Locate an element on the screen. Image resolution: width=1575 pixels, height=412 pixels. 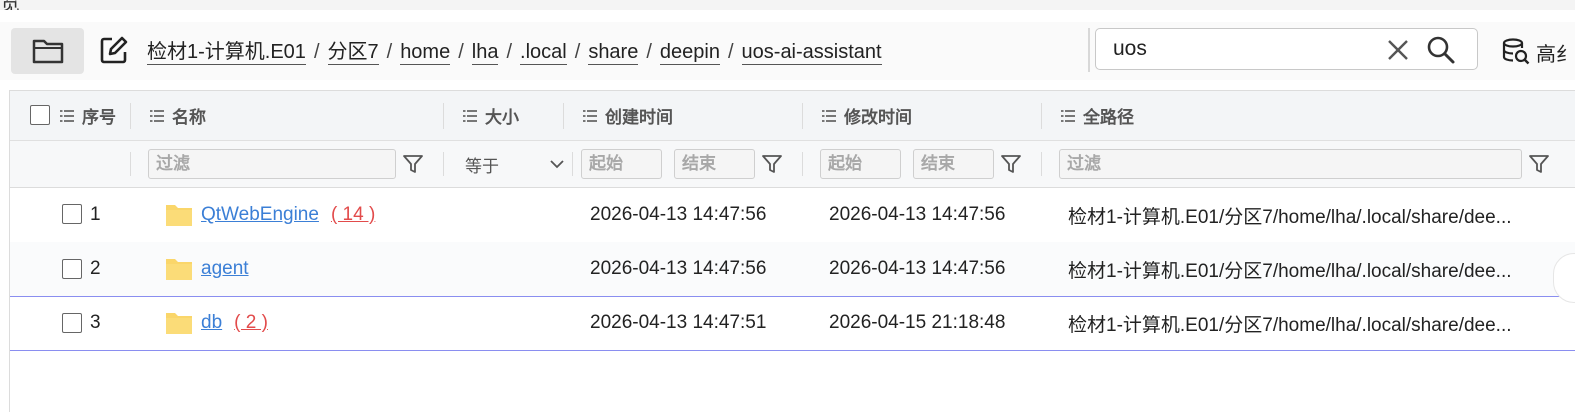
column-header-label: 修改时间 is located at coordinates (878, 117).